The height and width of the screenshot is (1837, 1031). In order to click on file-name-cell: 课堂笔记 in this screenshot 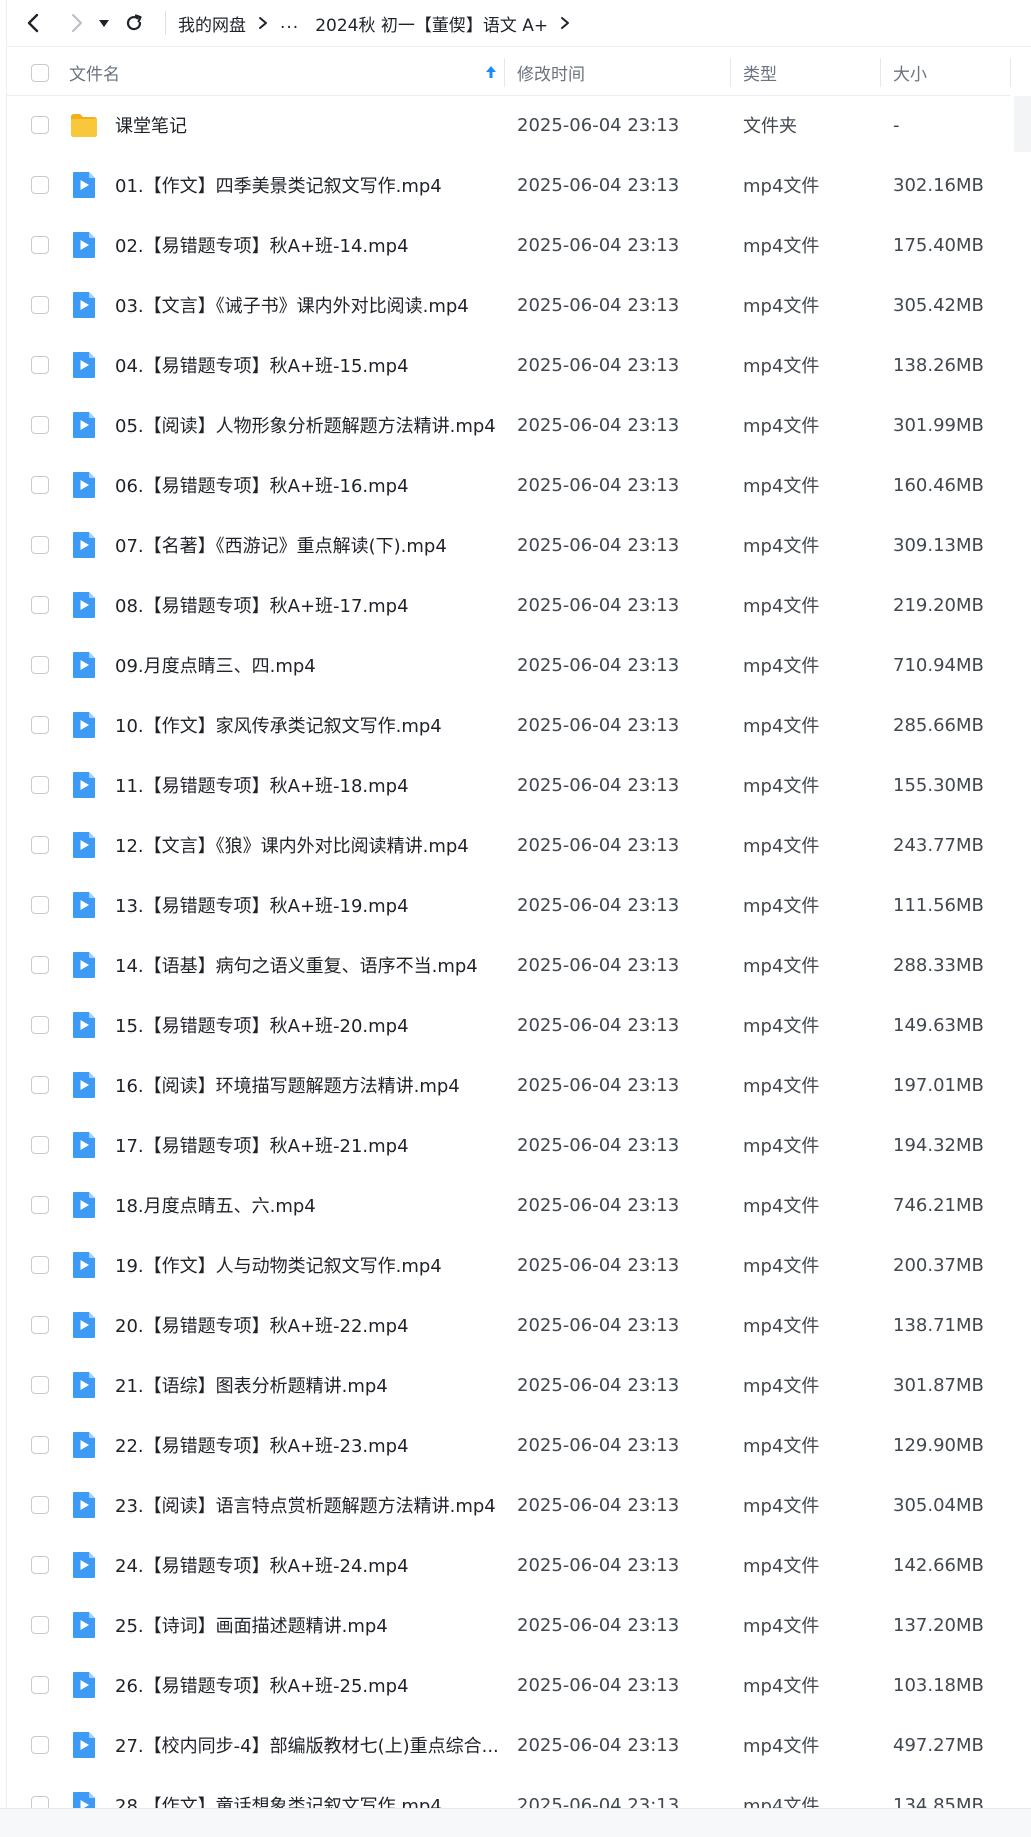, I will do `click(285, 125)`.